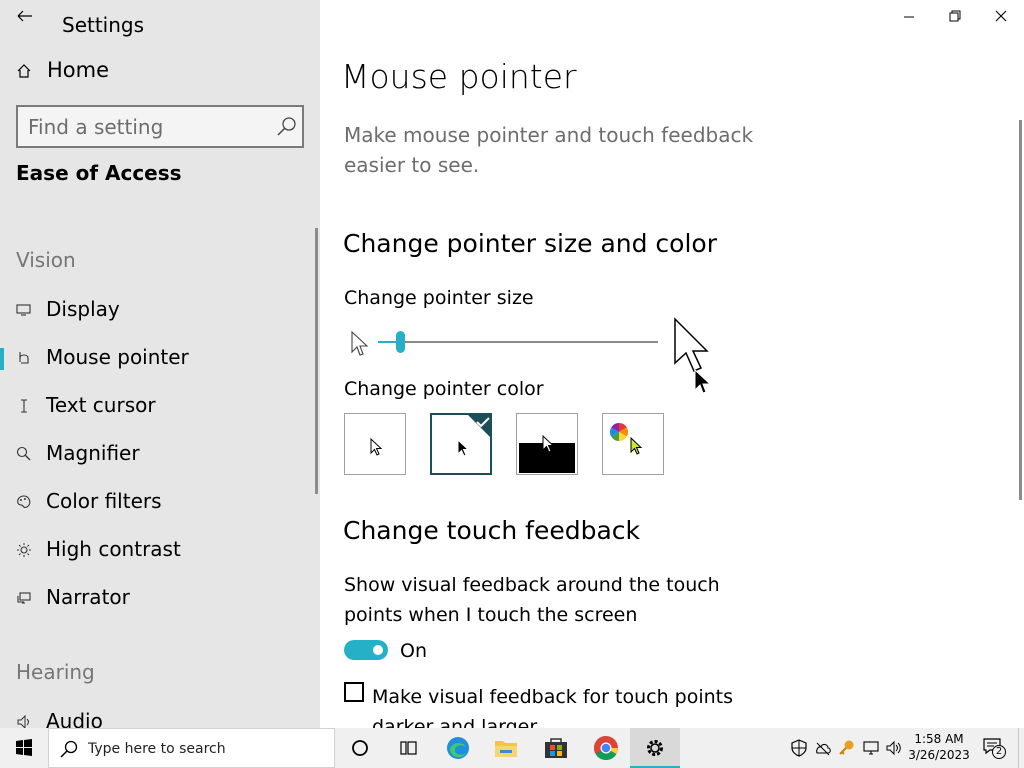 The height and width of the screenshot is (768, 1024). I want to click on mouse-pointer-icon, so click(24, 358).